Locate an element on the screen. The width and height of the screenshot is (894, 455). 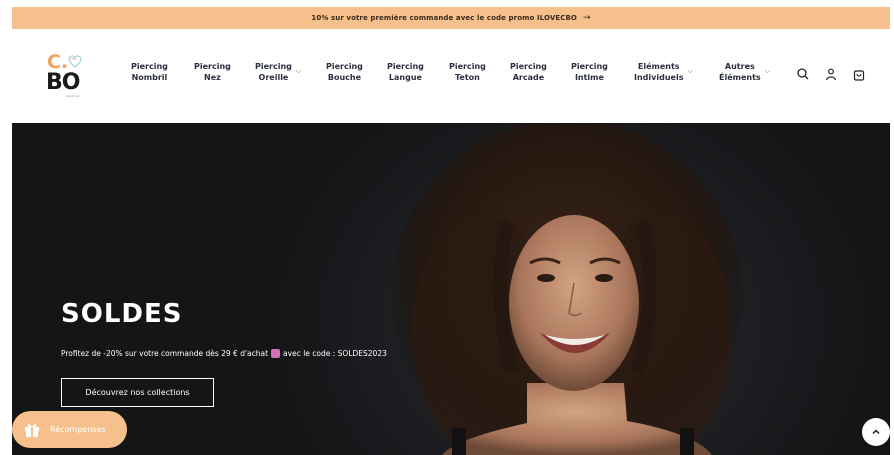
rewards-label: Récompenses is located at coordinates (78, 429).